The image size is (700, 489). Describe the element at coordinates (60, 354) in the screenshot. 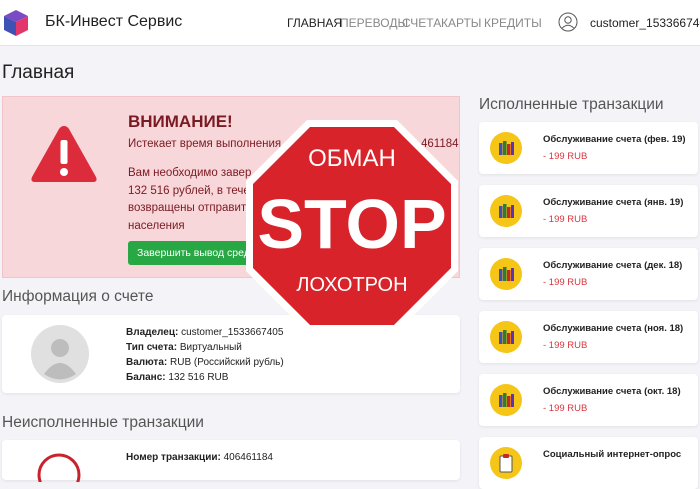

I see `avatar-placeholder-icon` at that location.